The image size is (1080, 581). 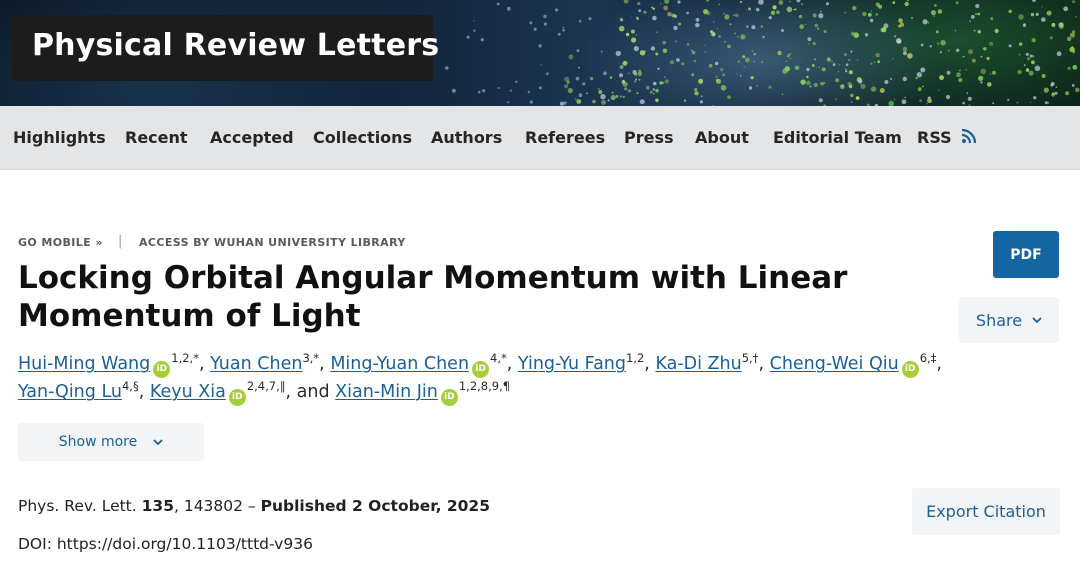 I want to click on export-citation-button: Export Citation, so click(x=986, y=511).